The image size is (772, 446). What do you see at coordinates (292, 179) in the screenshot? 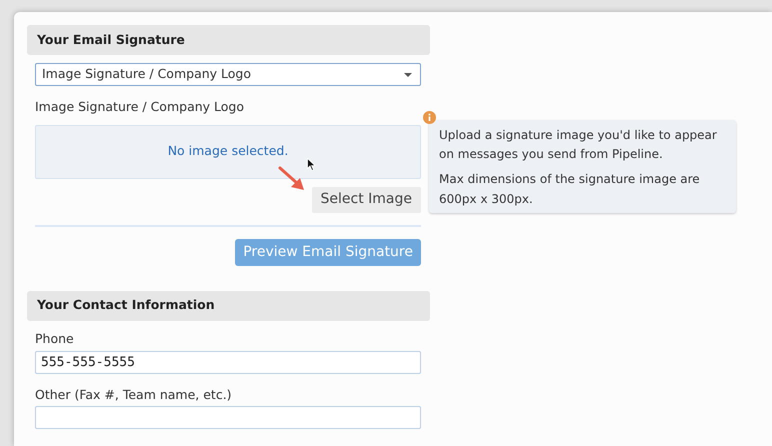
I see `arrow-icon` at bounding box center [292, 179].